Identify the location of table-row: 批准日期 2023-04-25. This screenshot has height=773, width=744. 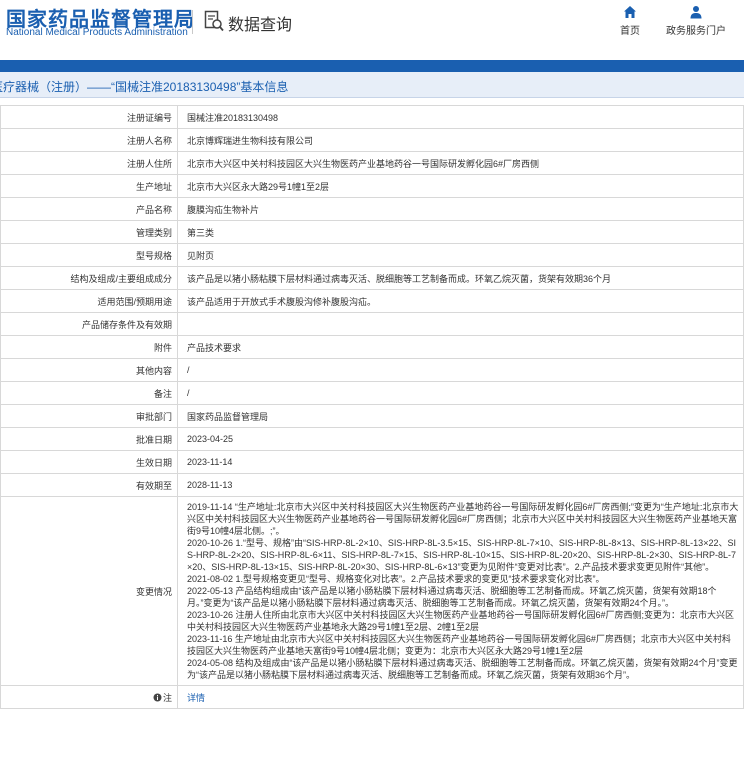
(372, 439).